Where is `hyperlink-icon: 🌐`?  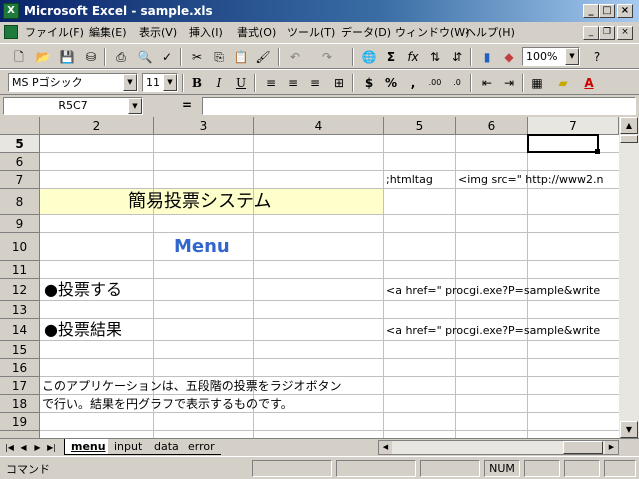 hyperlink-icon: 🌐 is located at coordinates (369, 57).